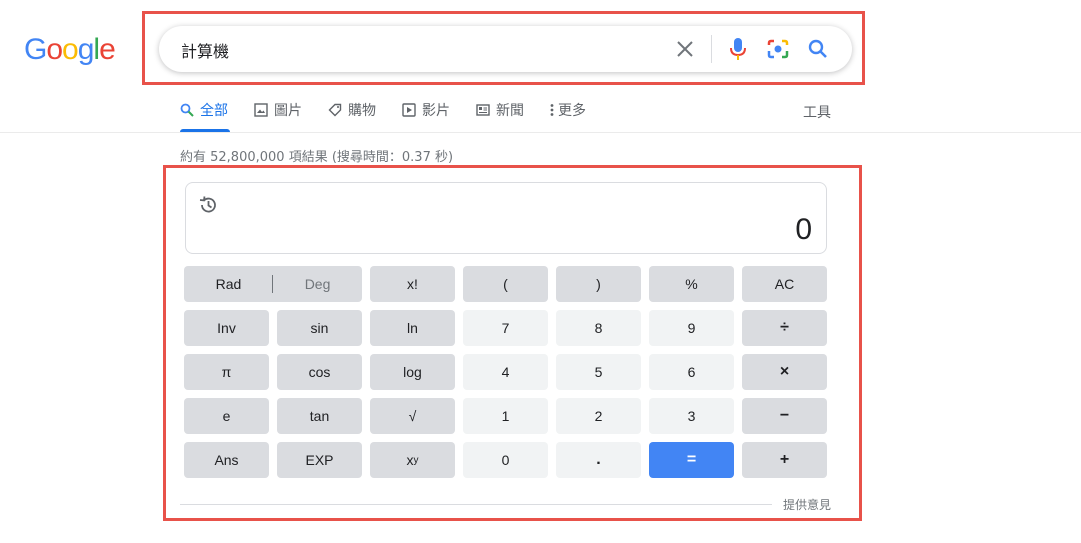  Describe the element at coordinates (505, 328) in the screenshot. I see `digit-7-button: 7` at that location.